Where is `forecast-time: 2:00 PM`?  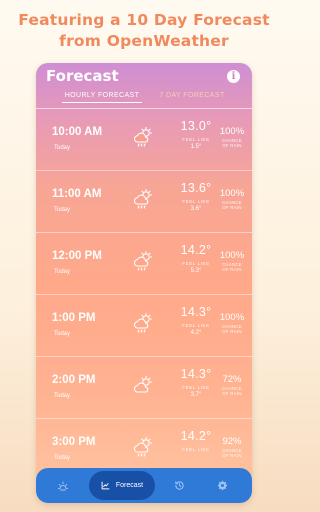
forecast-time: 2:00 PM is located at coordinates (74, 380).